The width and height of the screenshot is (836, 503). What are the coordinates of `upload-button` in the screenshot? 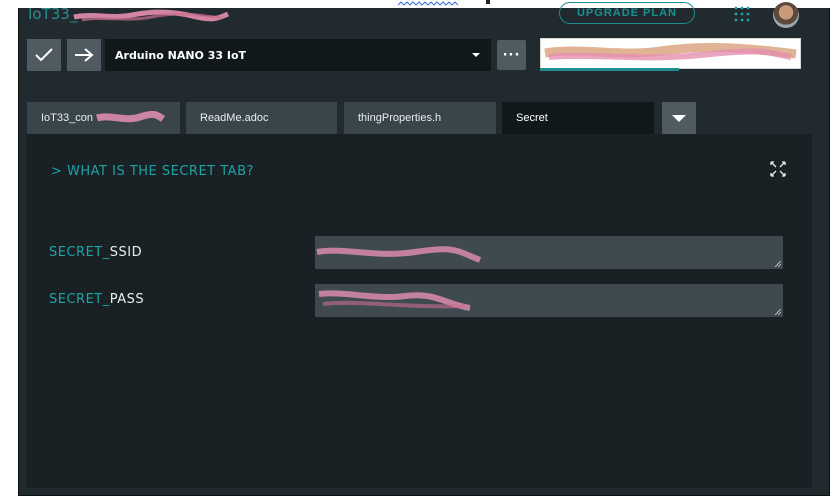 It's located at (84, 55).